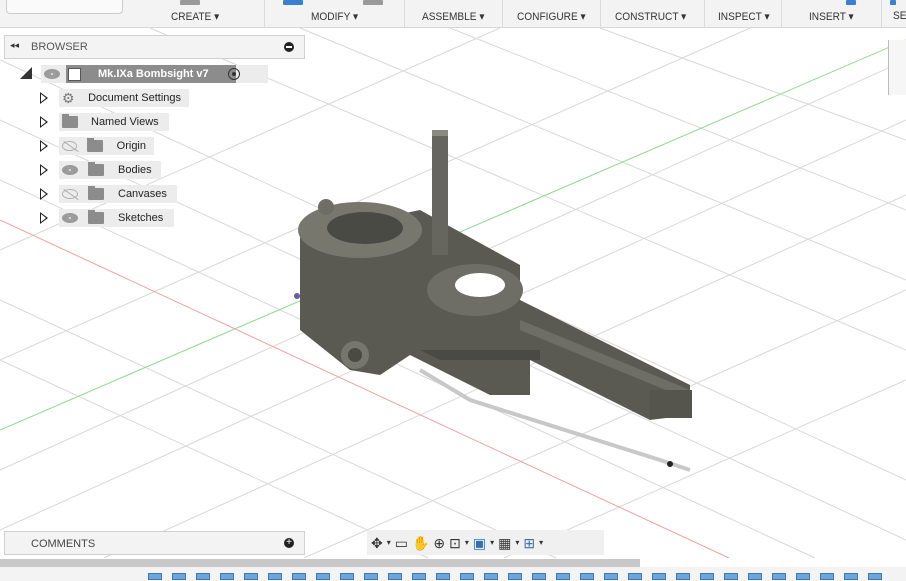 Image resolution: width=906 pixels, height=581 pixels. I want to click on configure-menu: CONFIGURE ▾, so click(551, 16).